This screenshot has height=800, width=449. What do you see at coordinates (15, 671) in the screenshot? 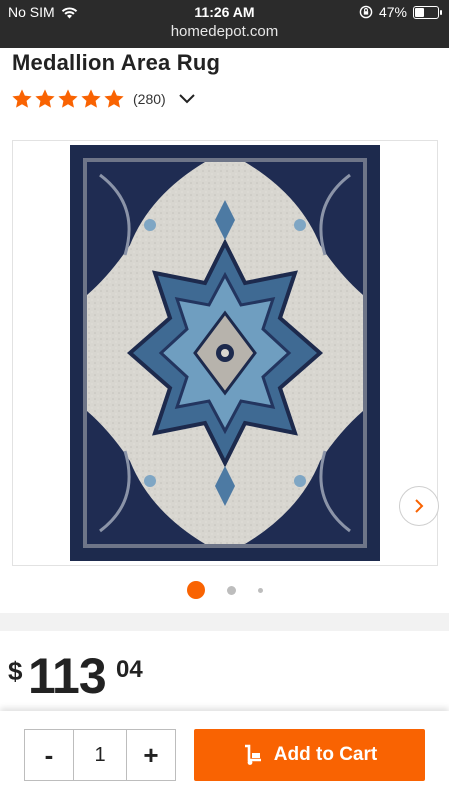
I see `price-currency: $` at bounding box center [15, 671].